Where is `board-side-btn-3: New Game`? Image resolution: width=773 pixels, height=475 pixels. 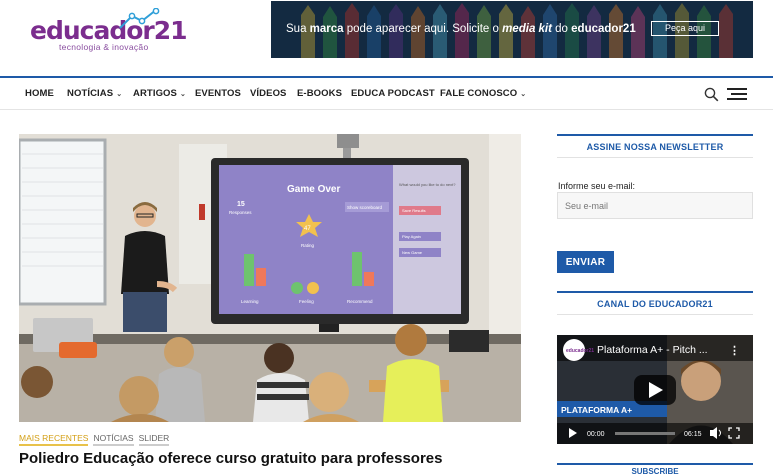 board-side-btn-3: New Game is located at coordinates (412, 252).